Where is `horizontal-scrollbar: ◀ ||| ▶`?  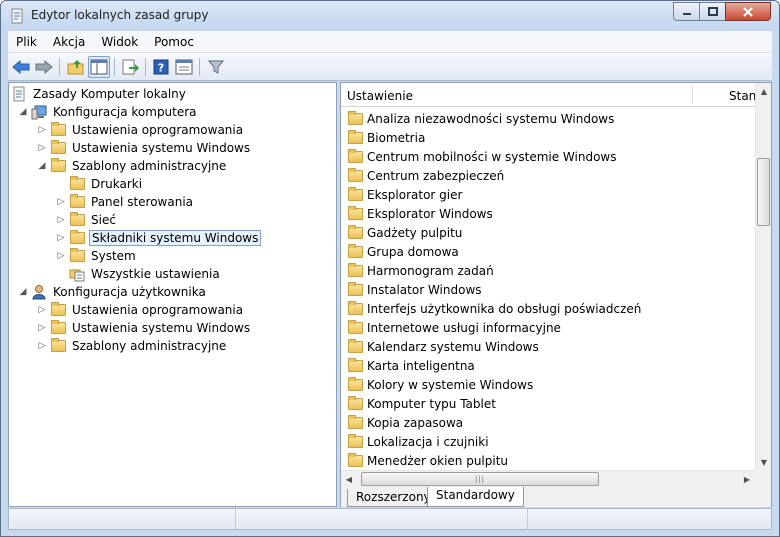 horizontal-scrollbar: ◀ ||| ▶ is located at coordinates (548, 478).